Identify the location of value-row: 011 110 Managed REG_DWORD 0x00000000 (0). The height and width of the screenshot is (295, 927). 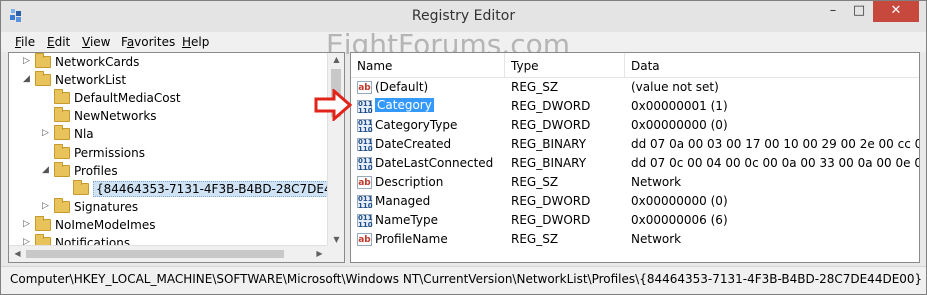
(635, 201).